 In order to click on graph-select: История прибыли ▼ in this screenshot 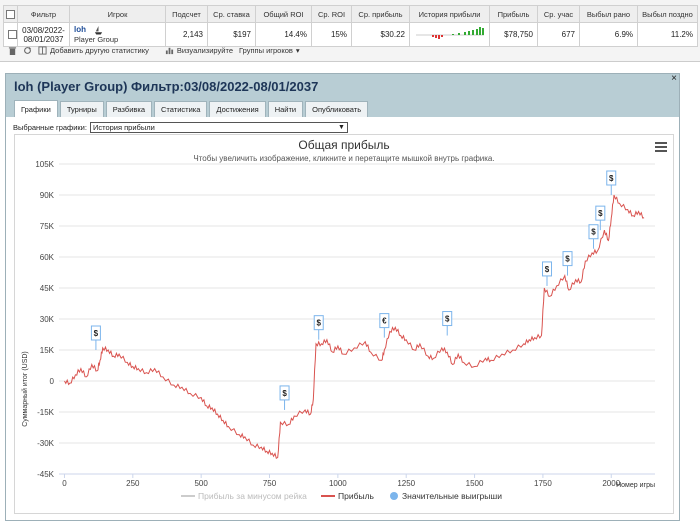, I will do `click(218, 127)`.